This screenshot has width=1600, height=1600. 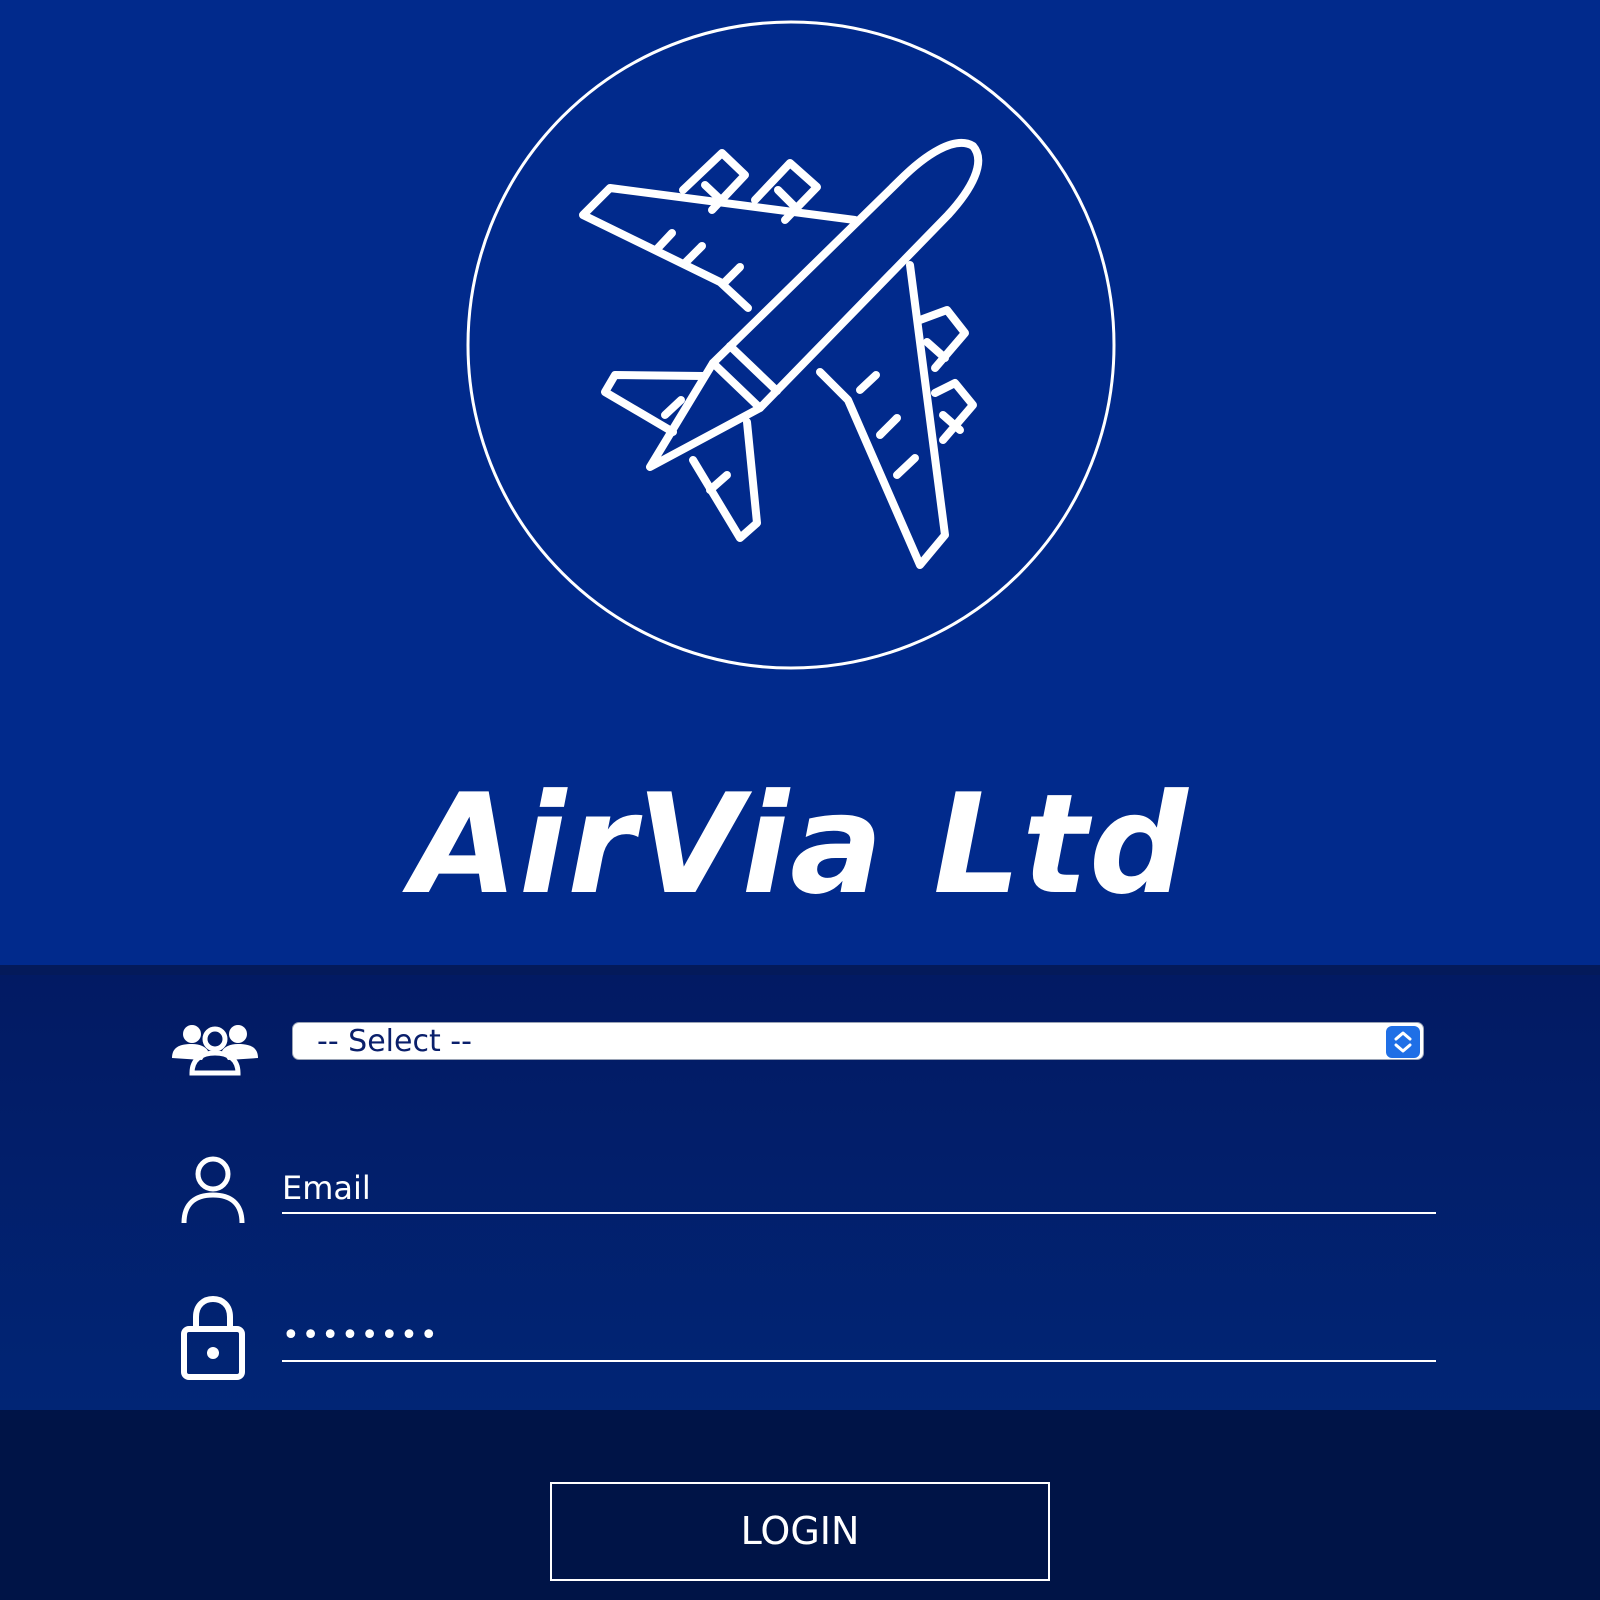 What do you see at coordinates (1403, 1042) in the screenshot?
I see `select-chevrons-icon` at bounding box center [1403, 1042].